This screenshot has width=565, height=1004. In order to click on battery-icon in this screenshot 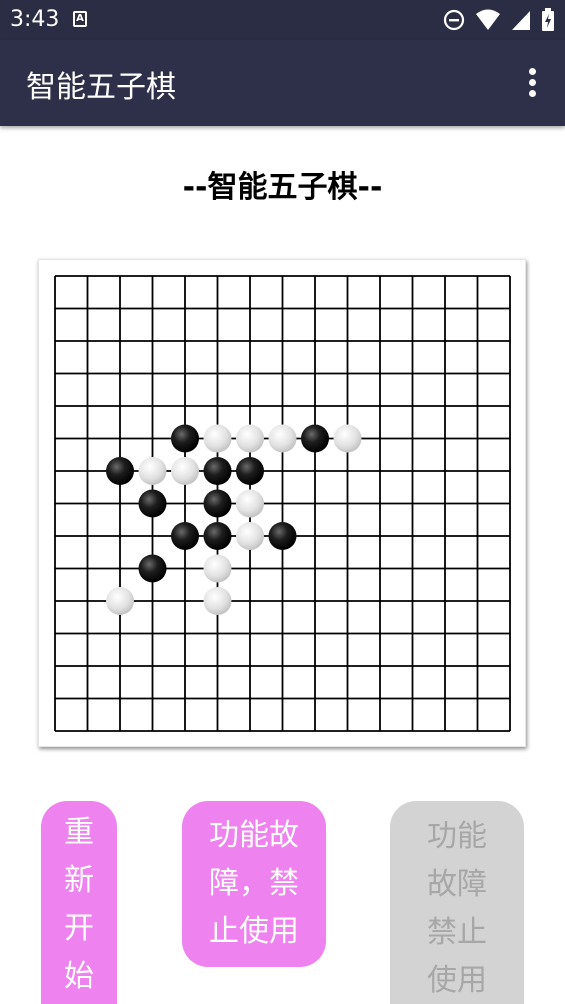, I will do `click(548, 19)`.